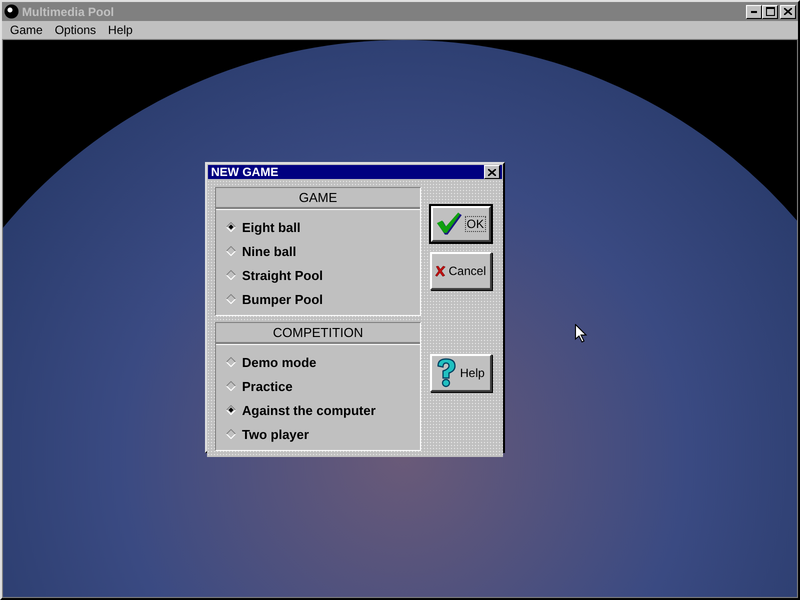  I want to click on minimize-icon, so click(754, 11).